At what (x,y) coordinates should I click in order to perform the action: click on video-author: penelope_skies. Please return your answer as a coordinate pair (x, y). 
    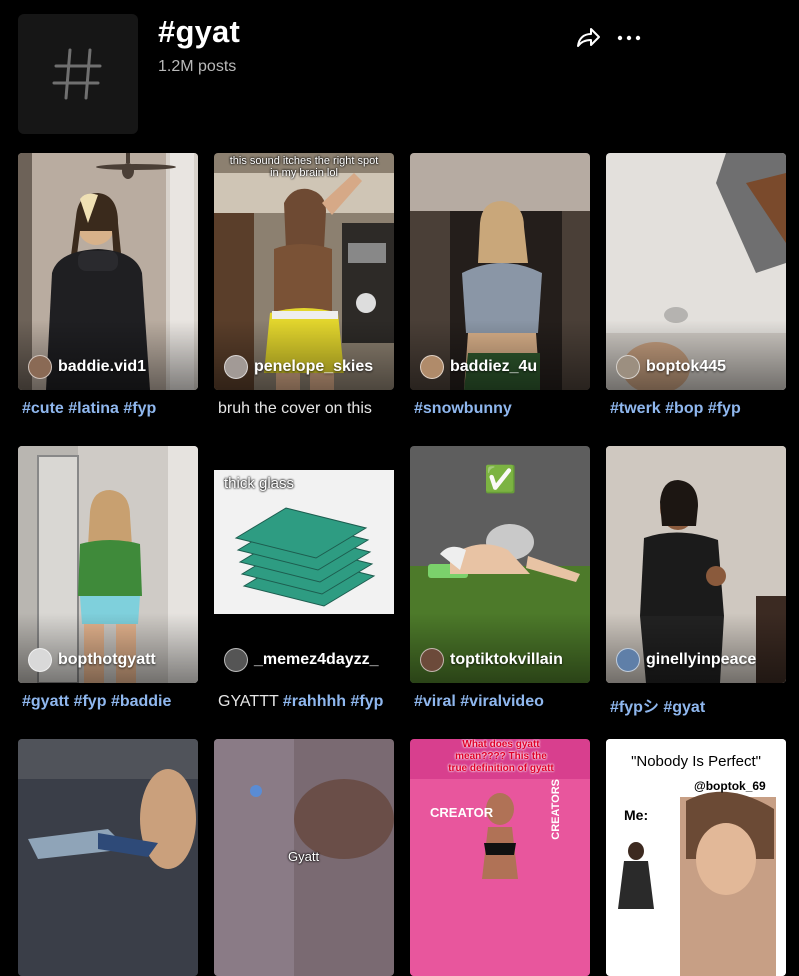
    Looking at the image, I should click on (298, 367).